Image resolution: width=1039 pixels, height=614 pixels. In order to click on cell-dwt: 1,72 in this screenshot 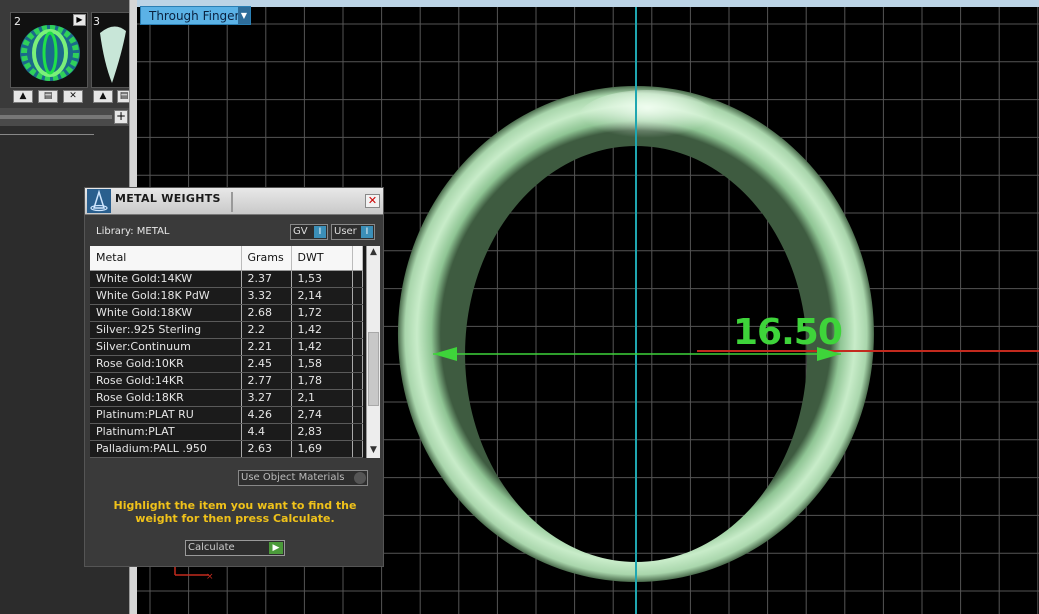, I will do `click(322, 313)`.